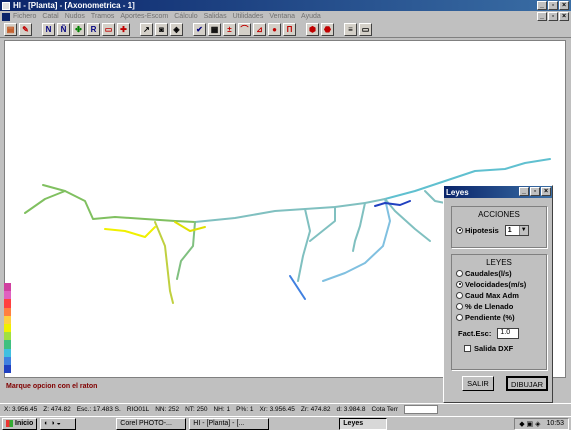 Image resolution: width=571 pixels, height=430 pixels. What do you see at coordinates (21, 409) in the screenshot?
I see `coord-x: X: 3.956.45` at bounding box center [21, 409].